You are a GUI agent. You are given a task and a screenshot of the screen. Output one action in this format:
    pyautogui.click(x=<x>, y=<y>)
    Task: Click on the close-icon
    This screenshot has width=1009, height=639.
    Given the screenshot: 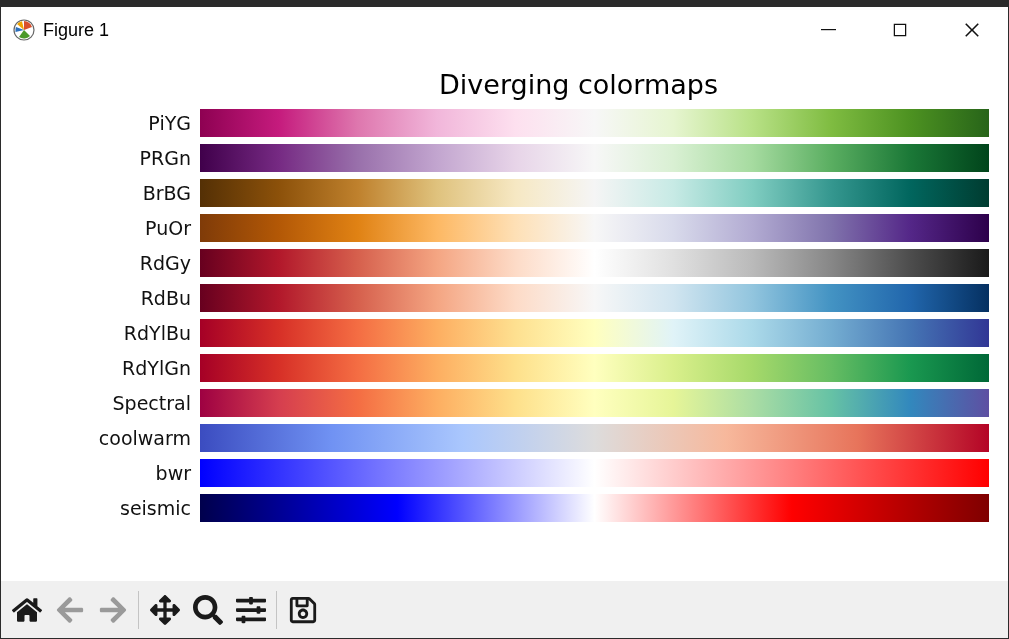 What is the action you would take?
    pyautogui.click(x=972, y=30)
    